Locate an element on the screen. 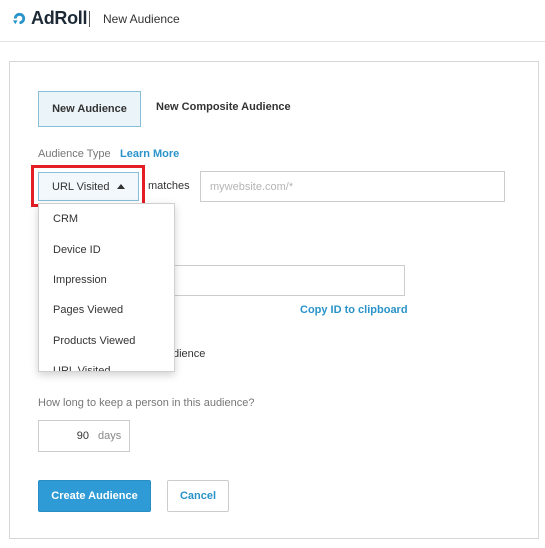 This screenshot has height=548, width=545. audience-type-selected-value: URL Visited is located at coordinates (81, 186).